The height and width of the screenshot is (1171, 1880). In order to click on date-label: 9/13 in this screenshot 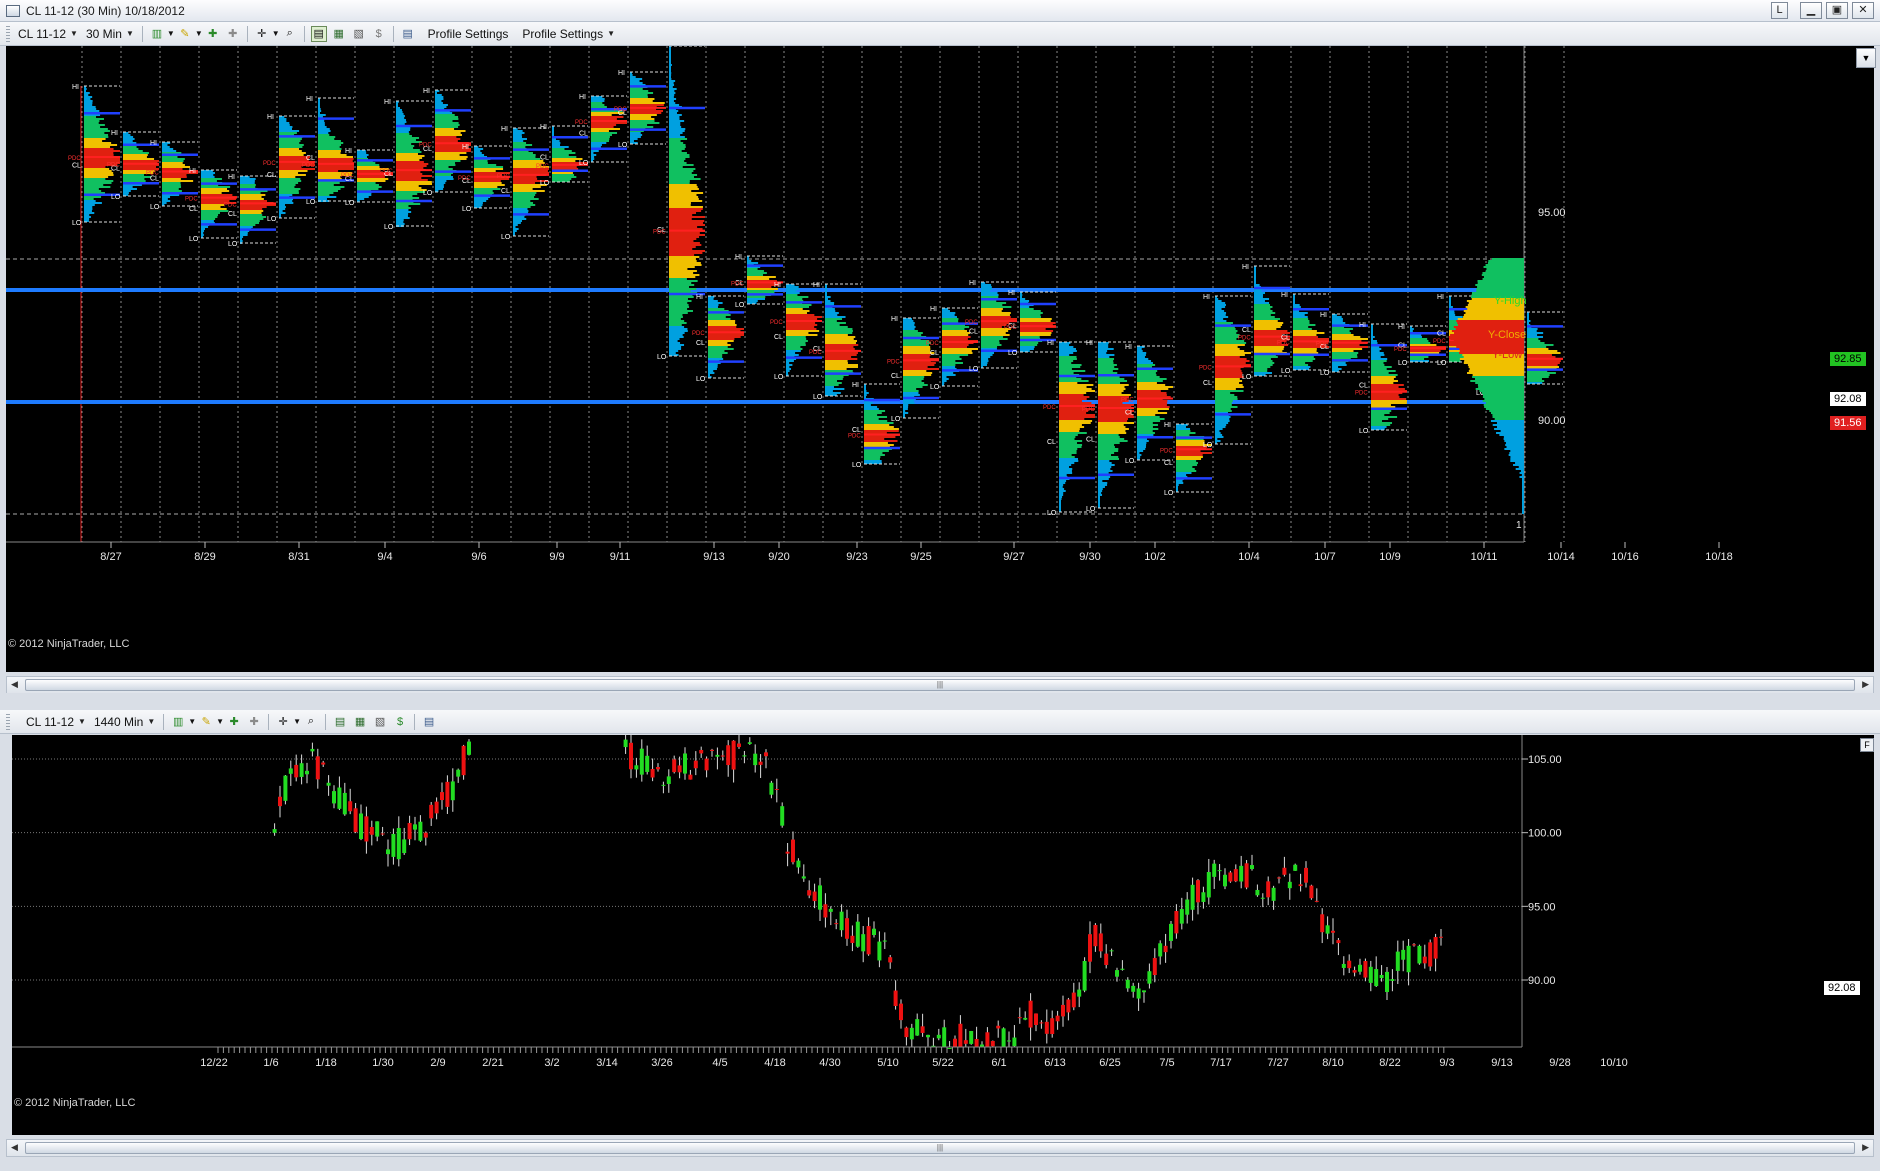, I will do `click(713, 557)`.